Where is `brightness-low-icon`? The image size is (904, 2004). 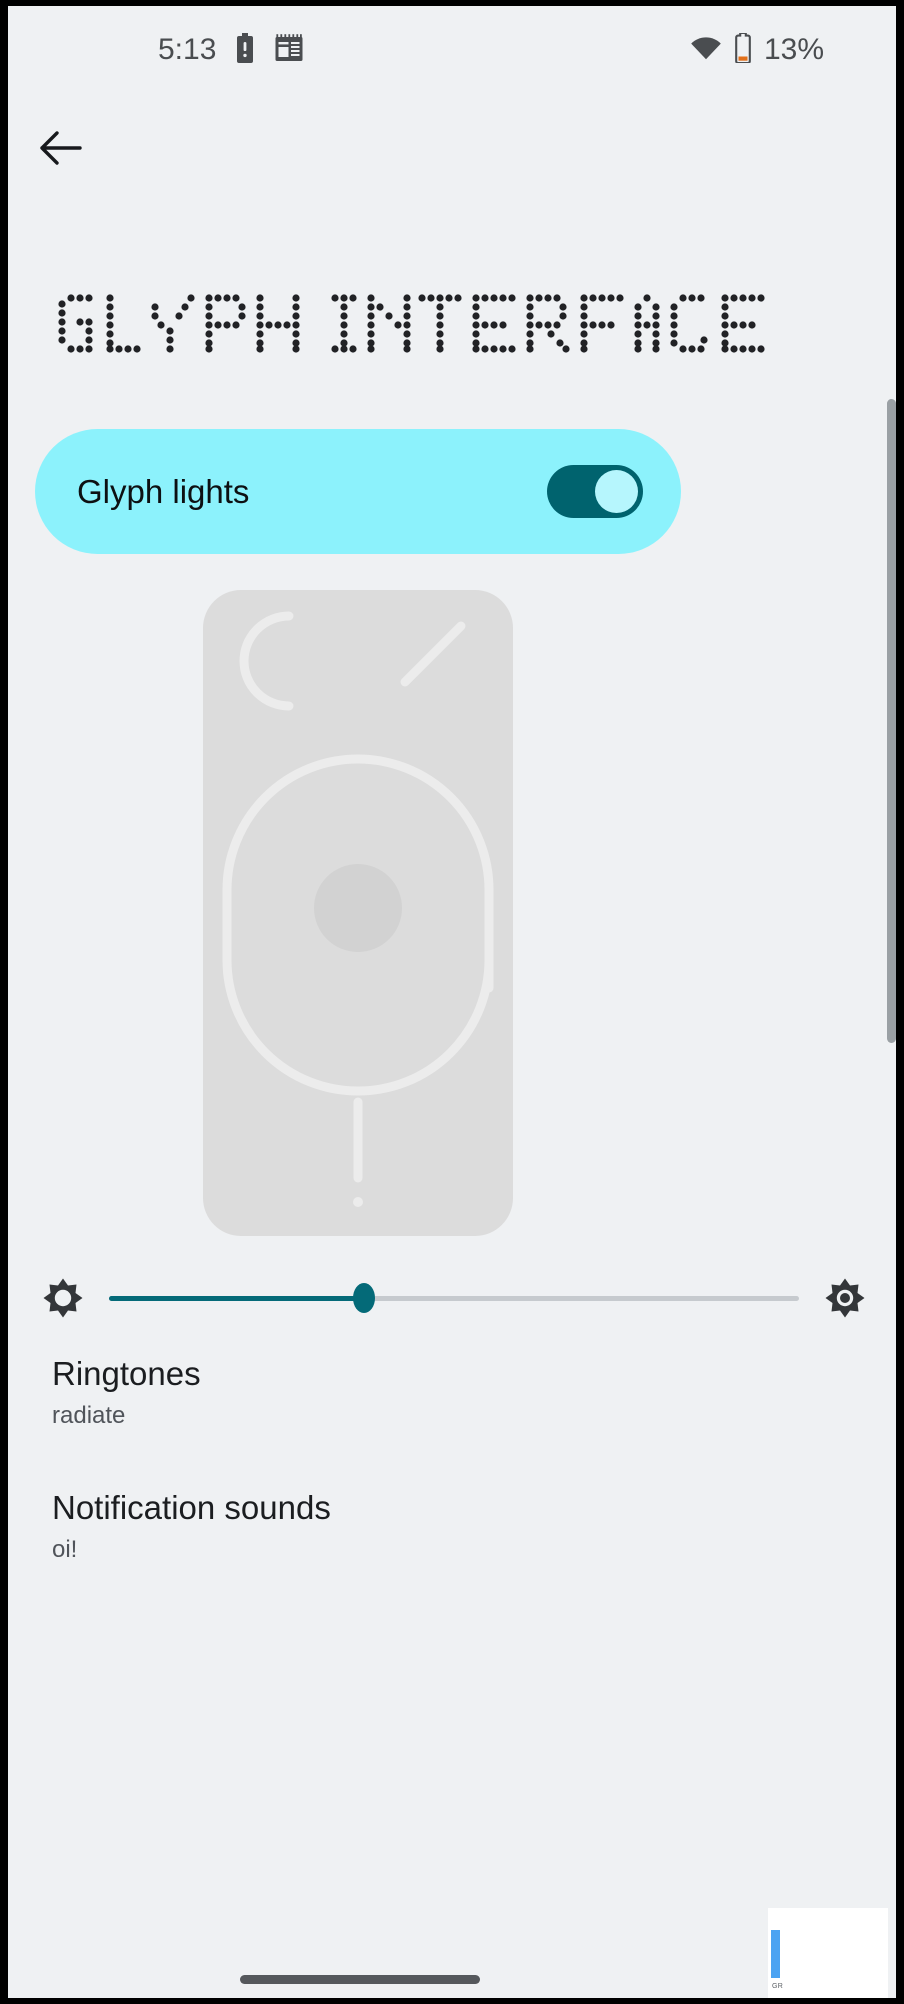
brightness-low-icon is located at coordinates (63, 1298).